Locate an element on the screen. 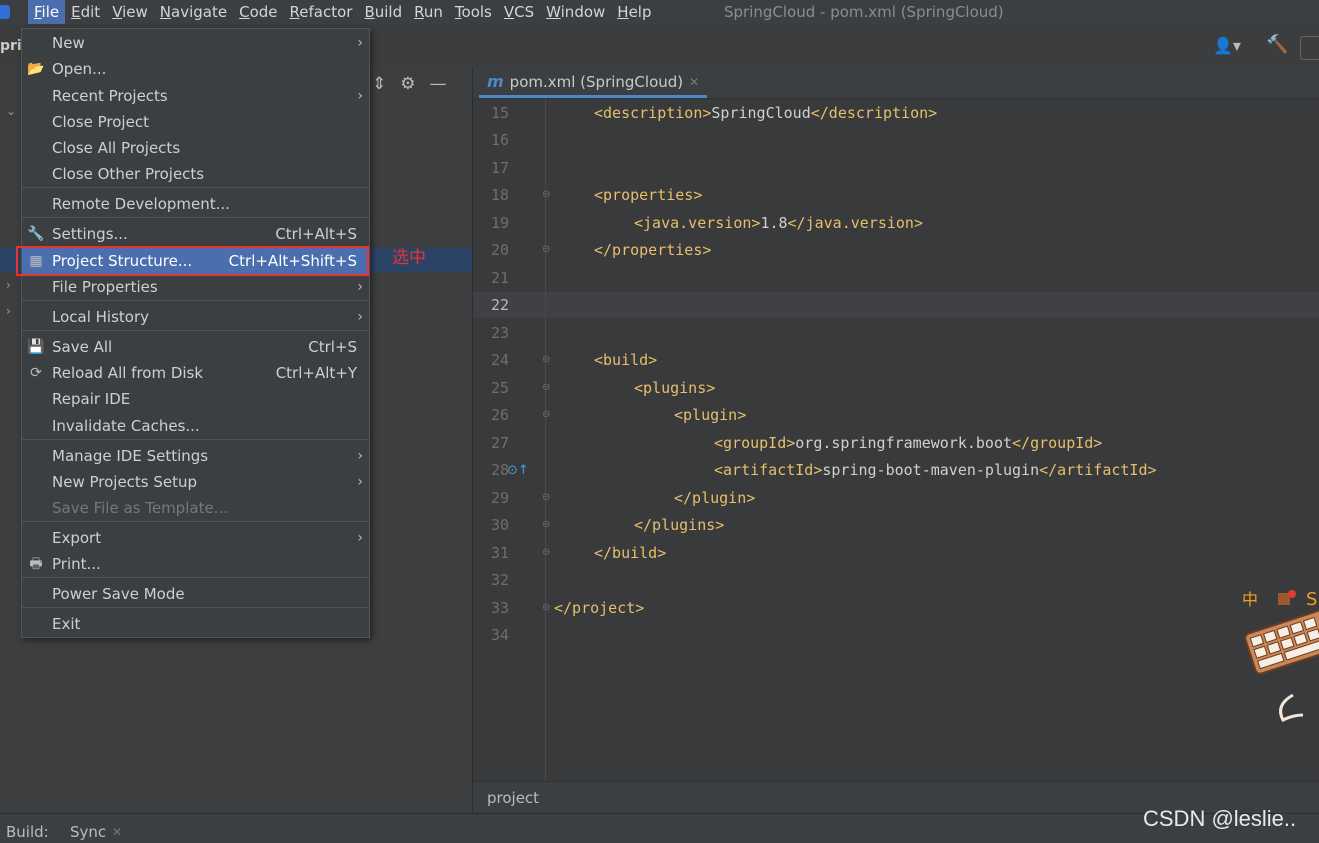 This screenshot has height=843, width=1319. code-line: <description>SpringCloud</description> is located at coordinates (766, 113).